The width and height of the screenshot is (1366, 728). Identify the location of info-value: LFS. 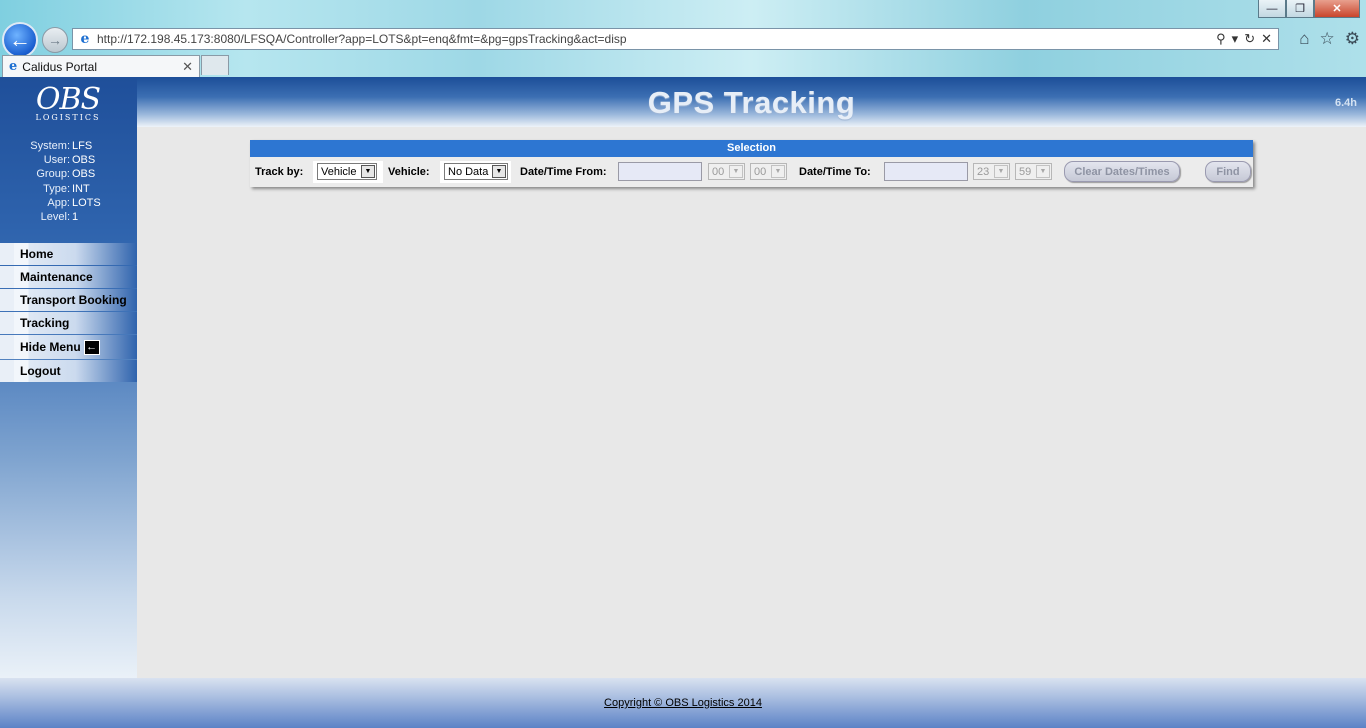
(82, 146).